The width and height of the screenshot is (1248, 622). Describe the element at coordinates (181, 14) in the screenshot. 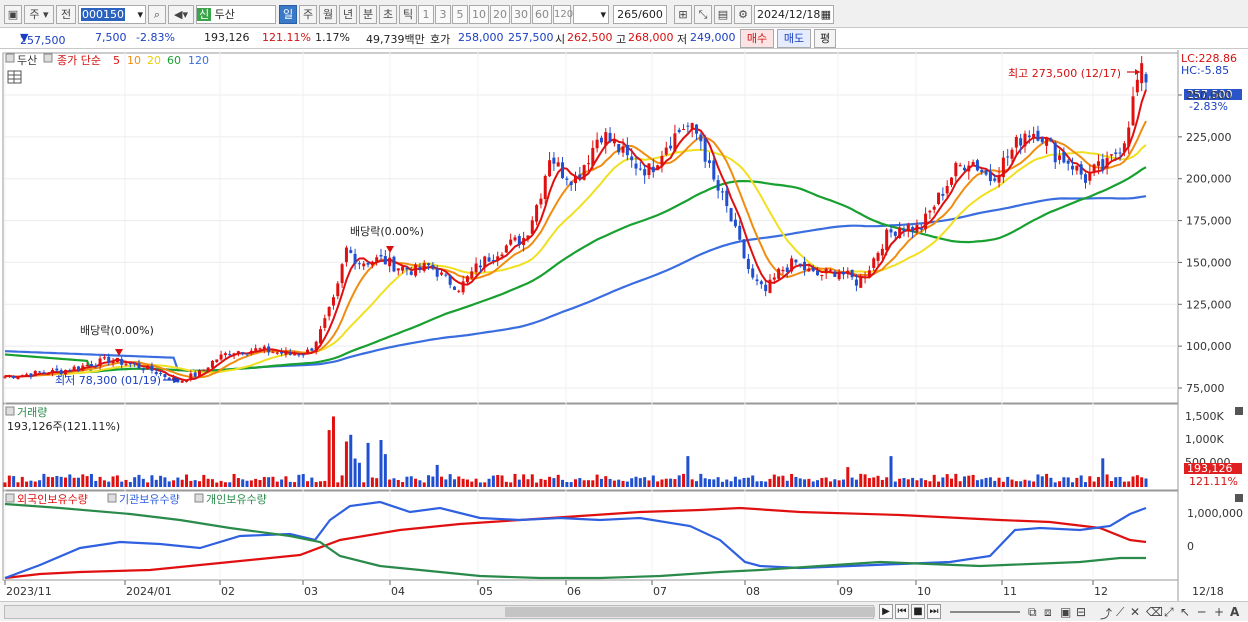

I see `speaker-icon: ◀▾` at that location.